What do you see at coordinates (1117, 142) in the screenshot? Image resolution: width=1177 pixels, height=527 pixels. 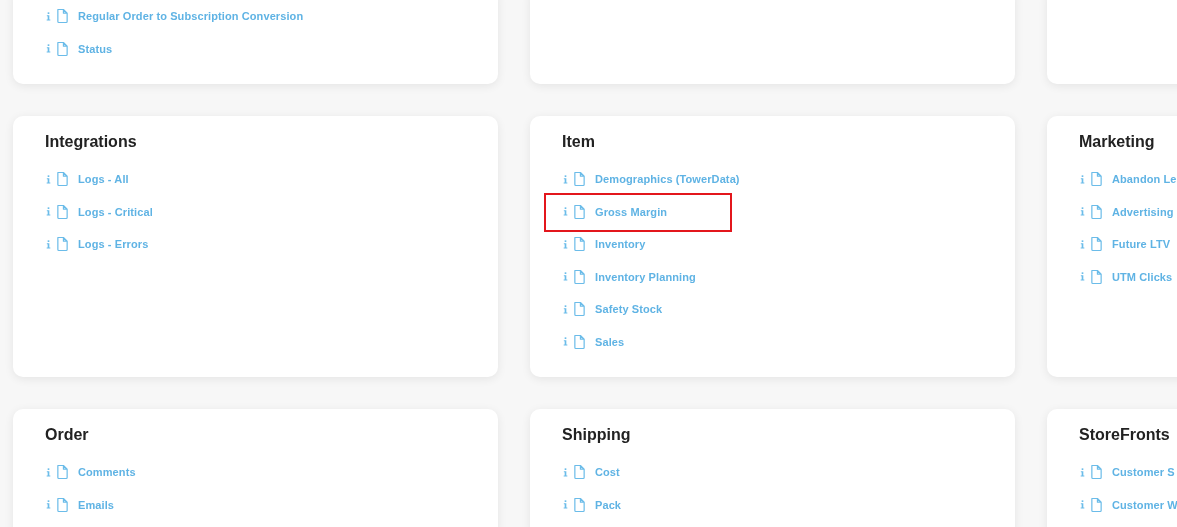 I see `card-title: Marketing` at bounding box center [1117, 142].